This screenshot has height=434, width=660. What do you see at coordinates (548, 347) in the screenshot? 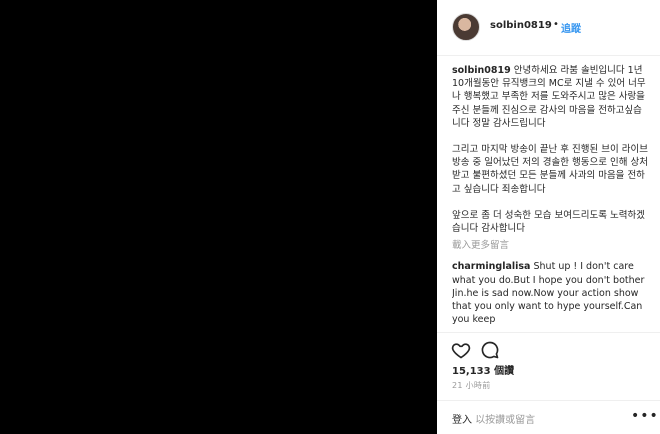
I see `action-bar` at bounding box center [548, 347].